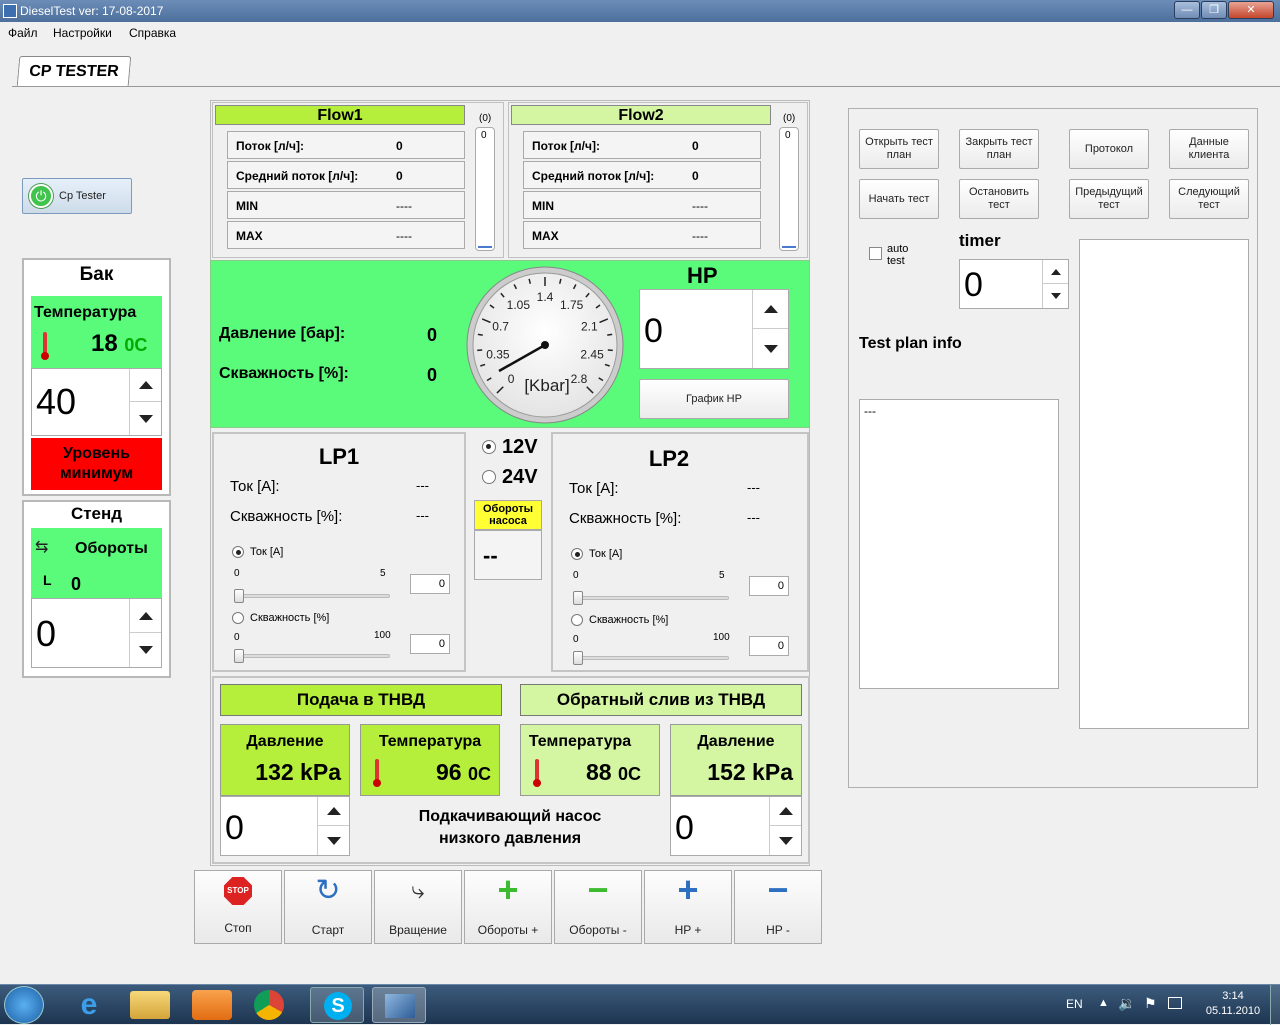 The image size is (1280, 1025). Describe the element at coordinates (578, 598) in the screenshot. I see `lp2-current-slider-thumb` at that location.